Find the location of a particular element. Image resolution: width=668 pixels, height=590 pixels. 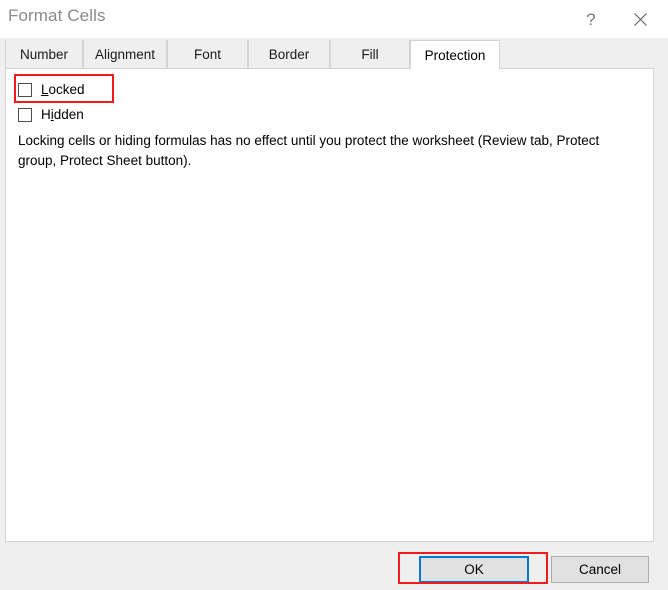

locked-checkbox-box is located at coordinates (25, 89).